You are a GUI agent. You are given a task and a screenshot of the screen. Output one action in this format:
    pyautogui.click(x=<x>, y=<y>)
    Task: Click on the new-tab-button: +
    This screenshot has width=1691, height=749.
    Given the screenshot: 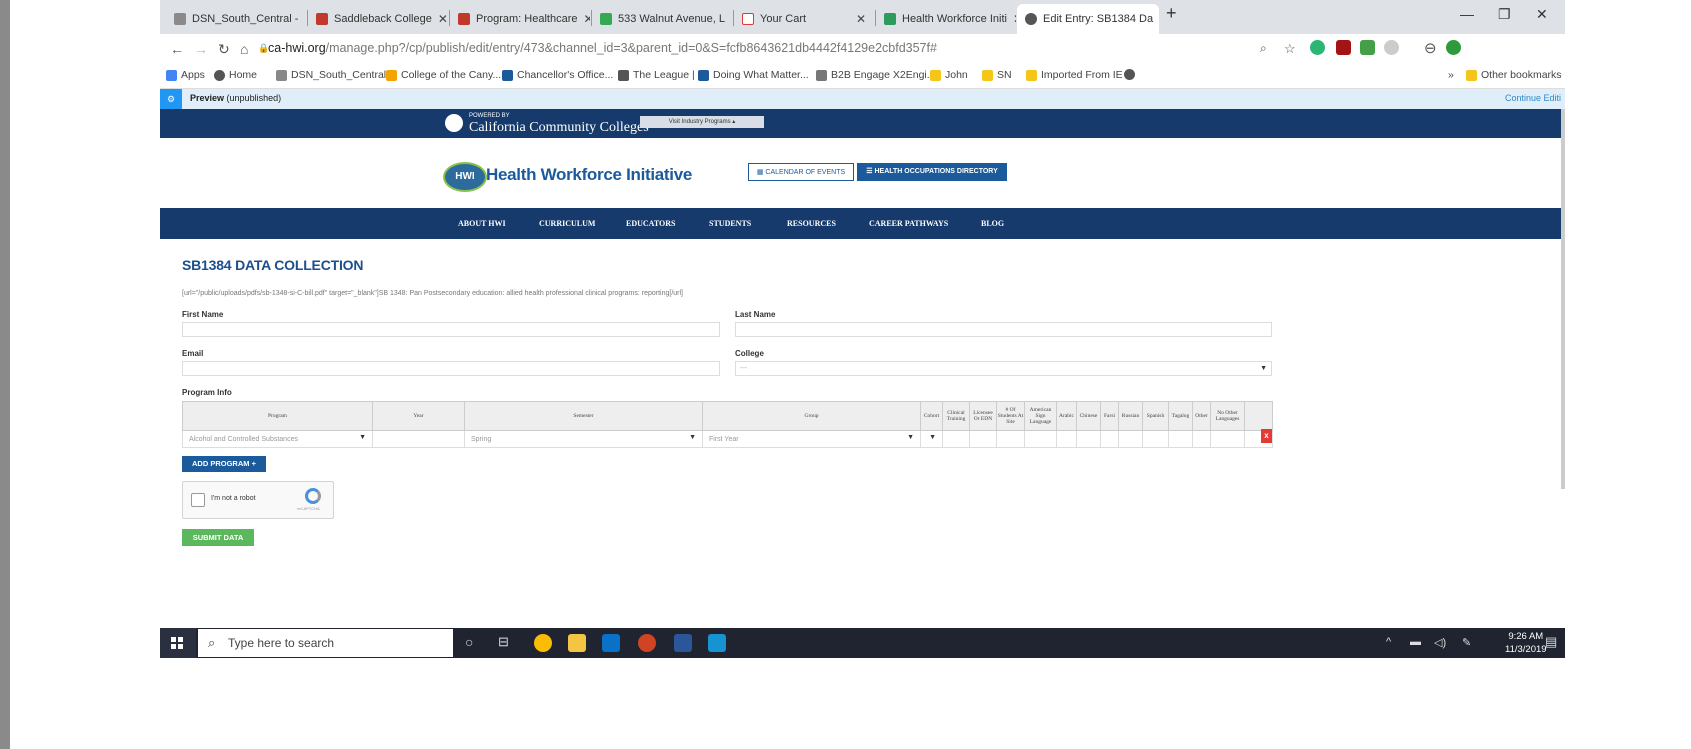 What is the action you would take?
    pyautogui.click(x=1171, y=13)
    